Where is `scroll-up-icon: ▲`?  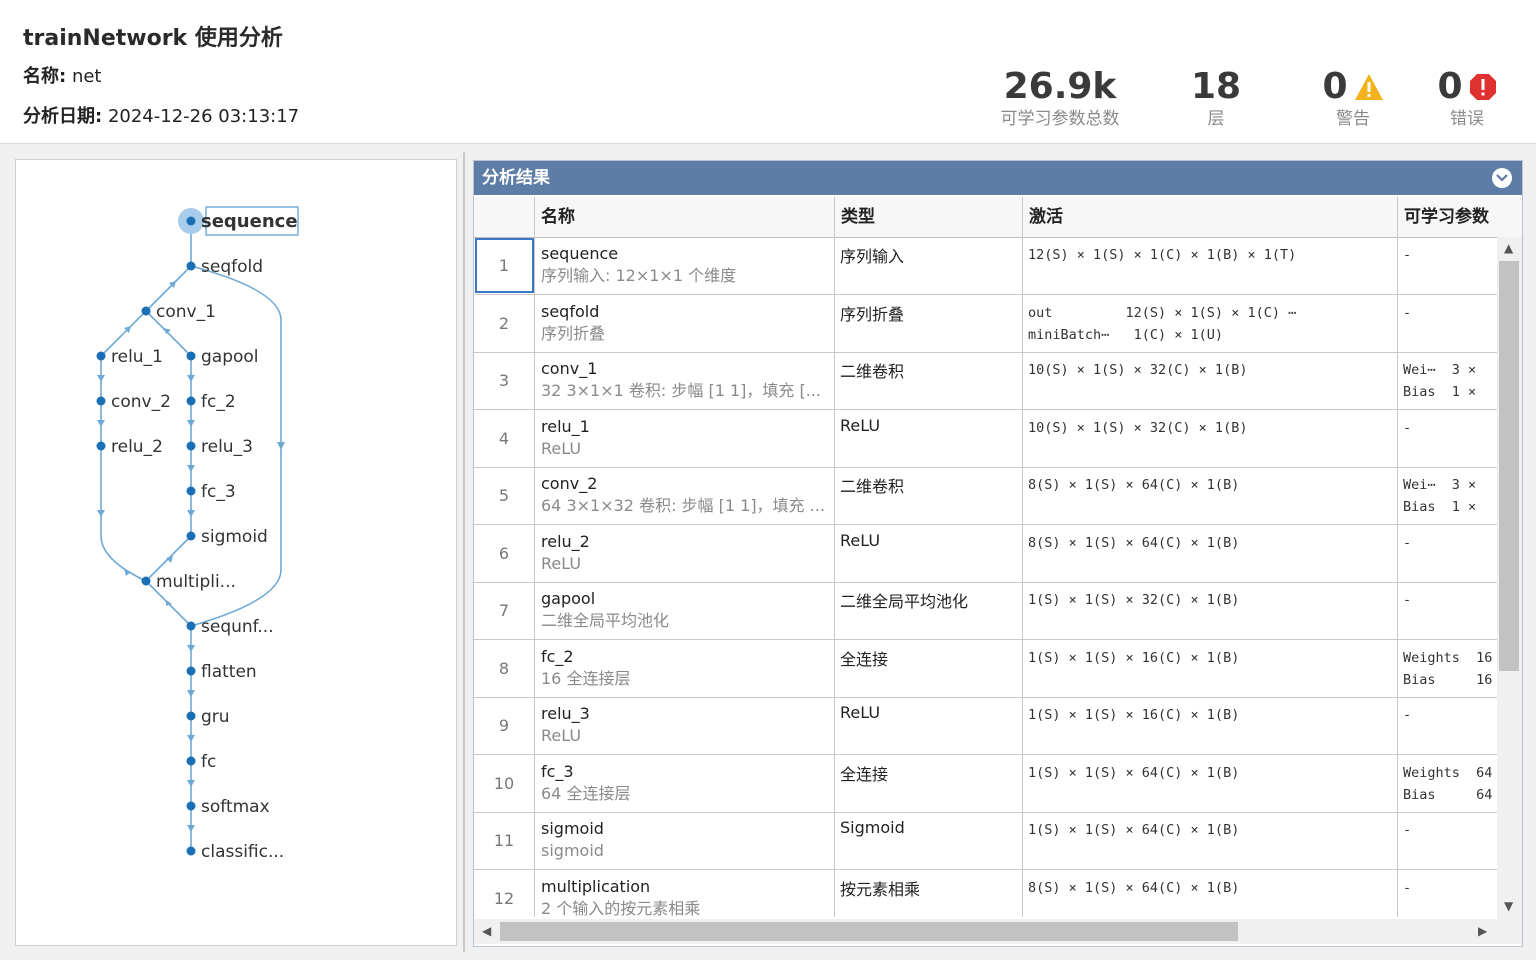
scroll-up-icon: ▲ is located at coordinates (1508, 248).